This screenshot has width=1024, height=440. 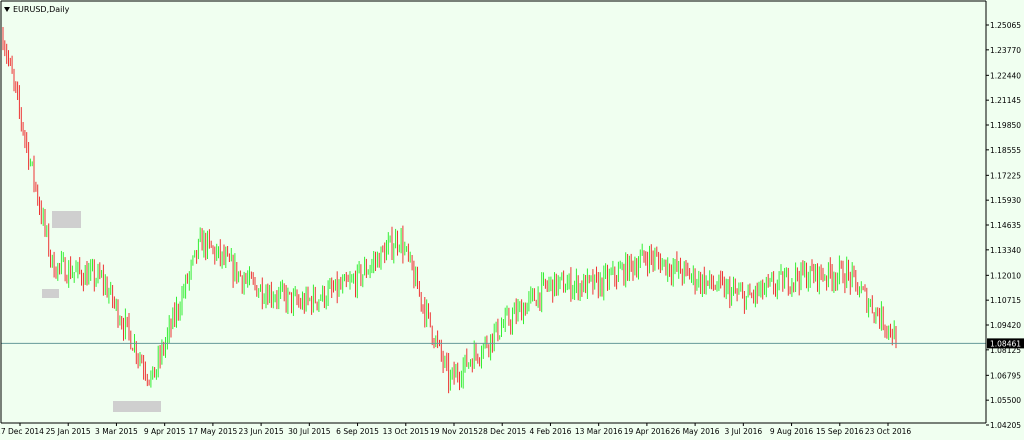 What do you see at coordinates (406, 431) in the screenshot?
I see `x-tick-label: 13 Oct 2015` at bounding box center [406, 431].